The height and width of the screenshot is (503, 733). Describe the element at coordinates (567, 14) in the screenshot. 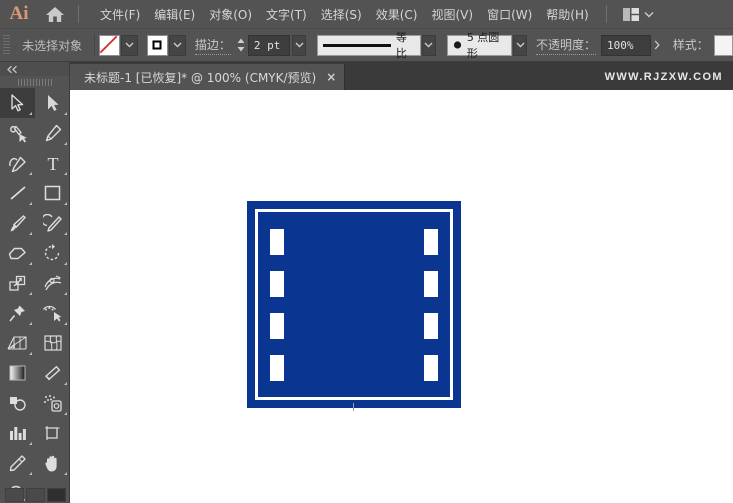

I see `menu-help: 帮助(H)` at that location.